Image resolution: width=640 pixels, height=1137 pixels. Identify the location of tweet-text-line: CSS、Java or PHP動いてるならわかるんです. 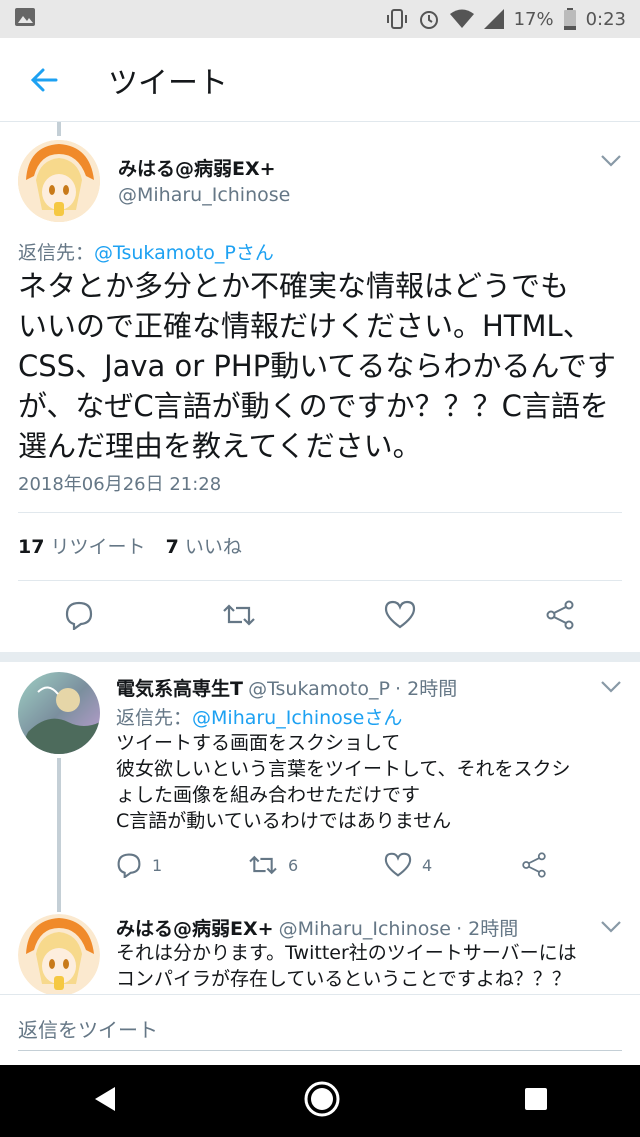
(317, 366).